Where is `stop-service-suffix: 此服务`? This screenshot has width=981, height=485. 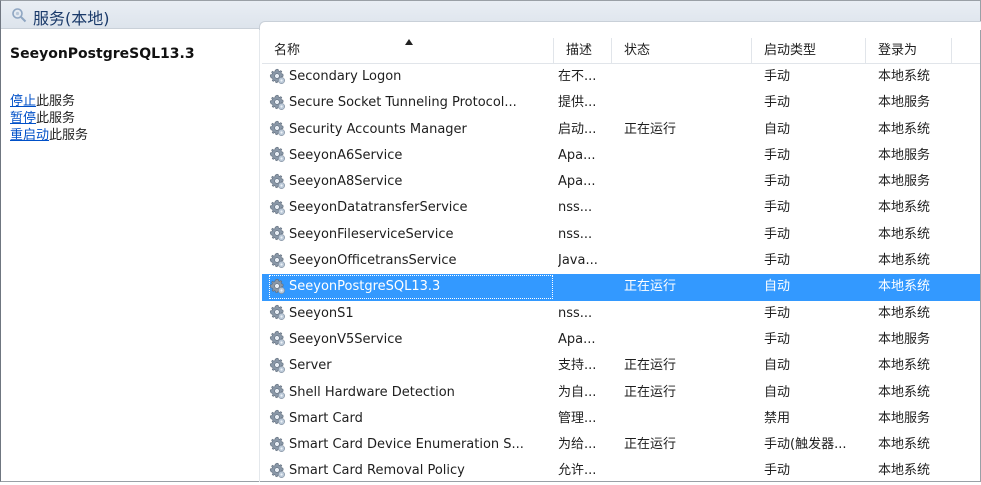
stop-service-suffix: 此服务 is located at coordinates (56, 101).